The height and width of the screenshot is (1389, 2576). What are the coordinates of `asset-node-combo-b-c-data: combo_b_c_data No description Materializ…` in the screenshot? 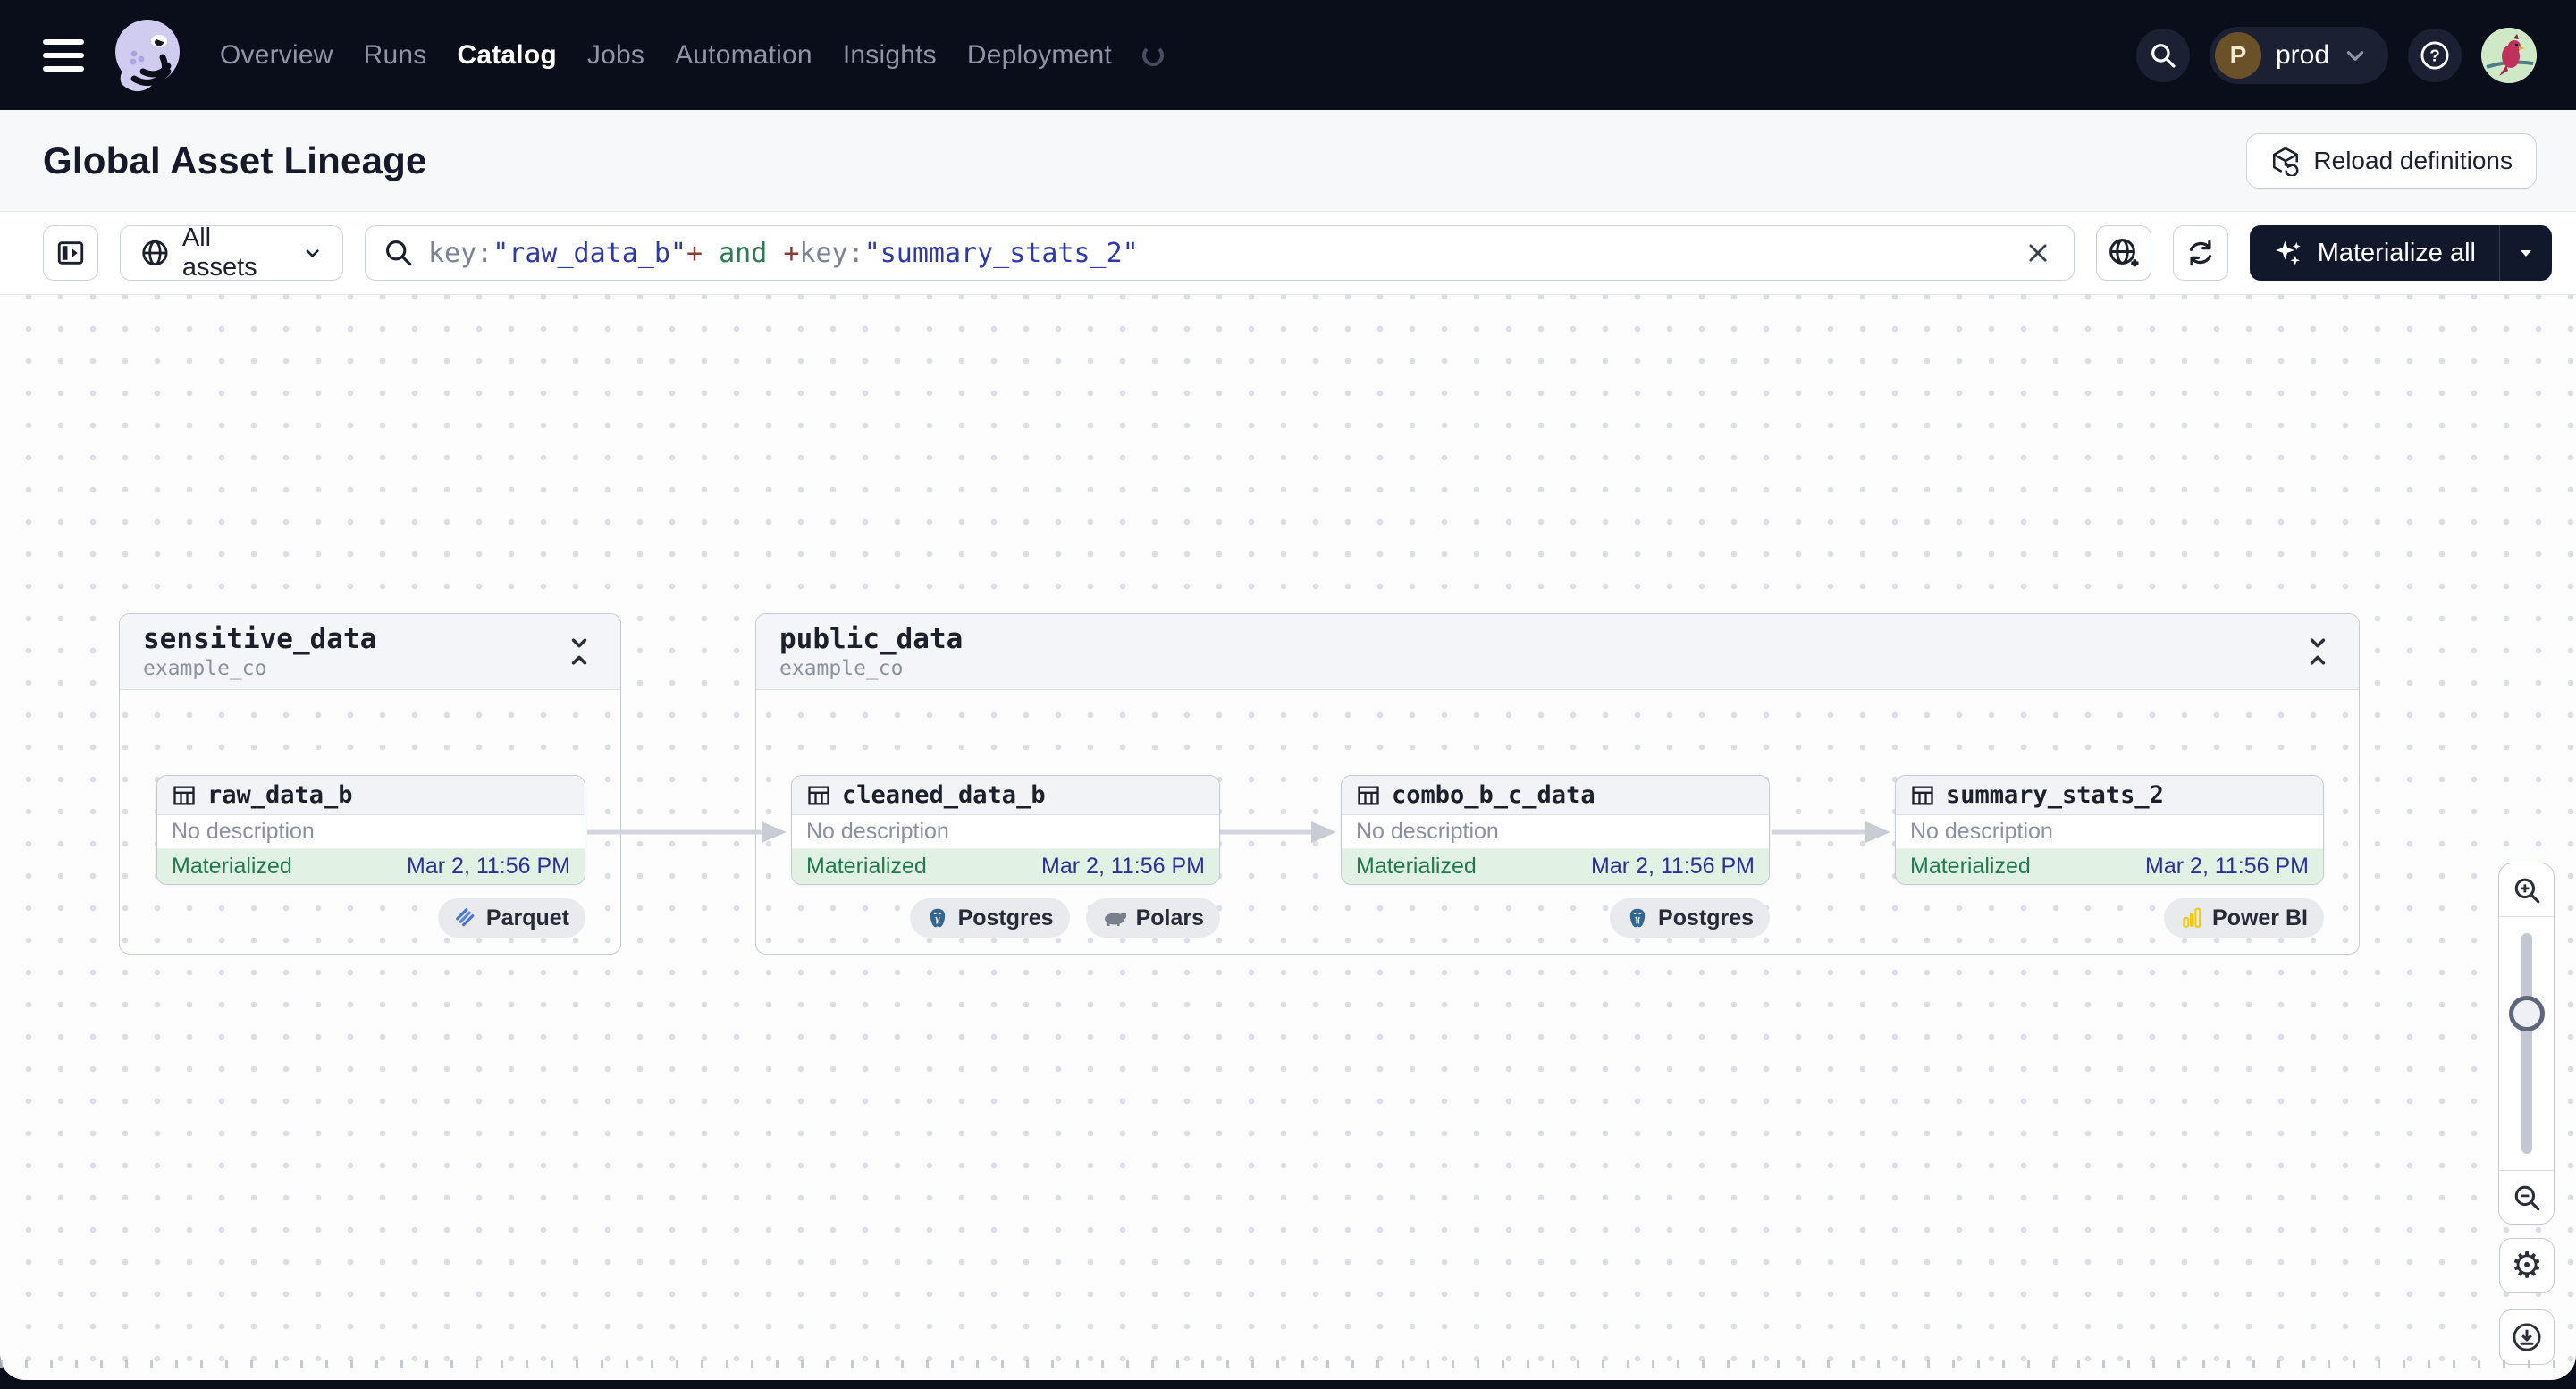 It's located at (1556, 830).